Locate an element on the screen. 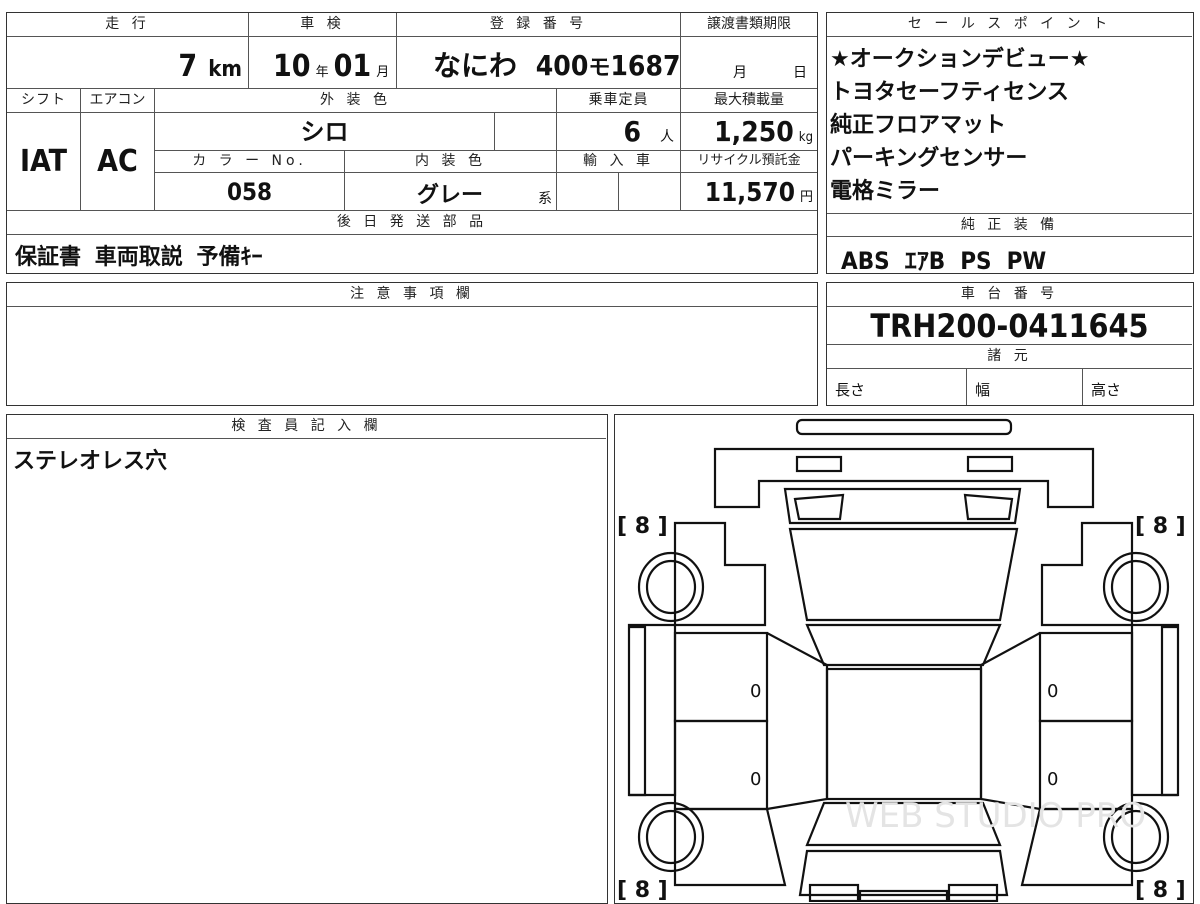 The height and width of the screenshot is (904, 1200). mileage-value: 7 is located at coordinates (188, 66).